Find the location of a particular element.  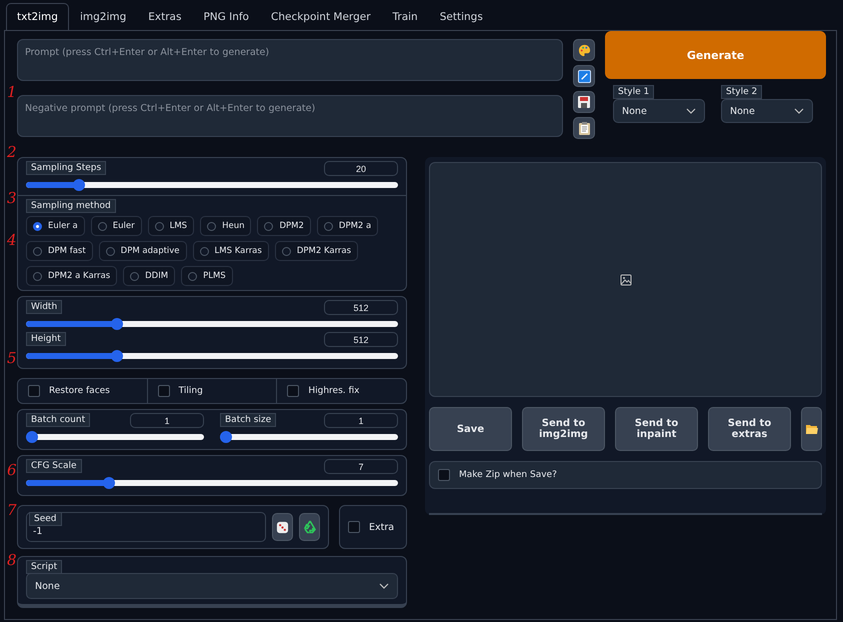

random-seed-button is located at coordinates (282, 527).